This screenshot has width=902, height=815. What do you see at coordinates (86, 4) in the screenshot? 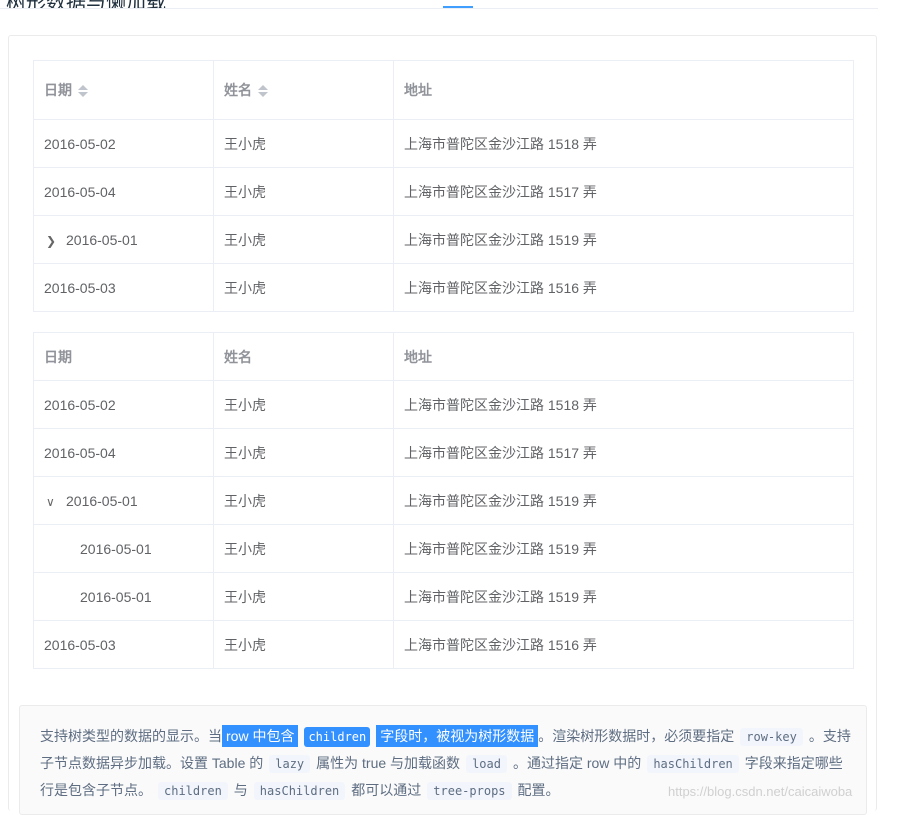
I see `page-heading: 树形数据与懒加载` at bounding box center [86, 4].